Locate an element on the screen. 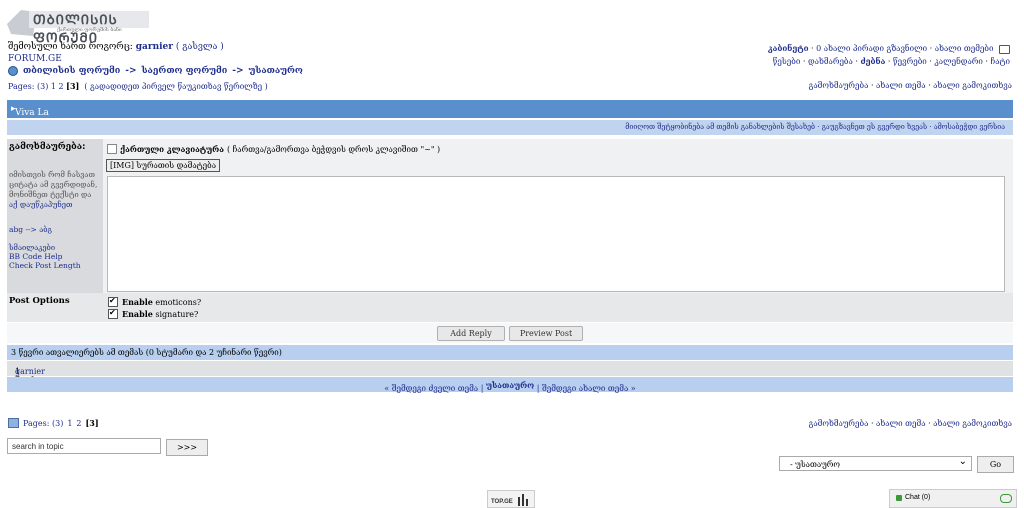 This screenshot has width=1024, height=508. translit-link: abg --> აბგ is located at coordinates (45, 229).